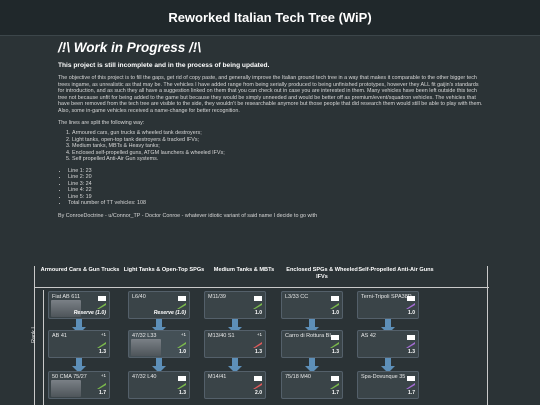 The height and width of the screenshot is (405, 540). What do you see at coordinates (37, 347) in the screenshot?
I see `rank-label: Rank I` at bounding box center [37, 347].